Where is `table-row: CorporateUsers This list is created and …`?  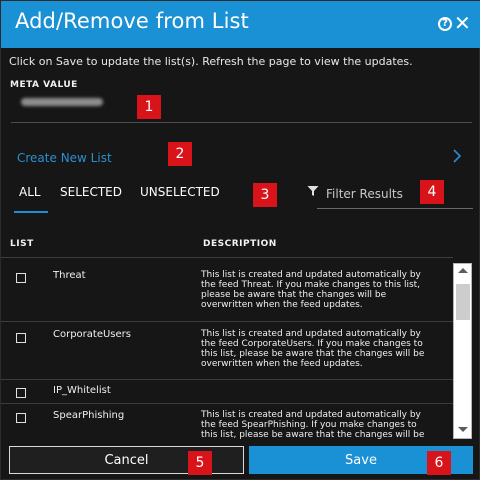
table-row: CorporateUsers This list is created and … is located at coordinates (227, 351).